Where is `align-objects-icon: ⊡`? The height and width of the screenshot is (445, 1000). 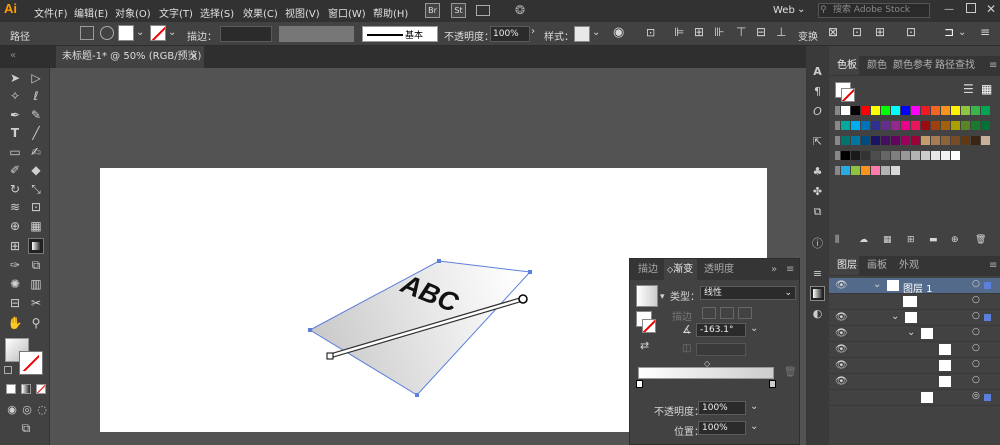
align-objects-icon: ⊡ is located at coordinates (650, 32).